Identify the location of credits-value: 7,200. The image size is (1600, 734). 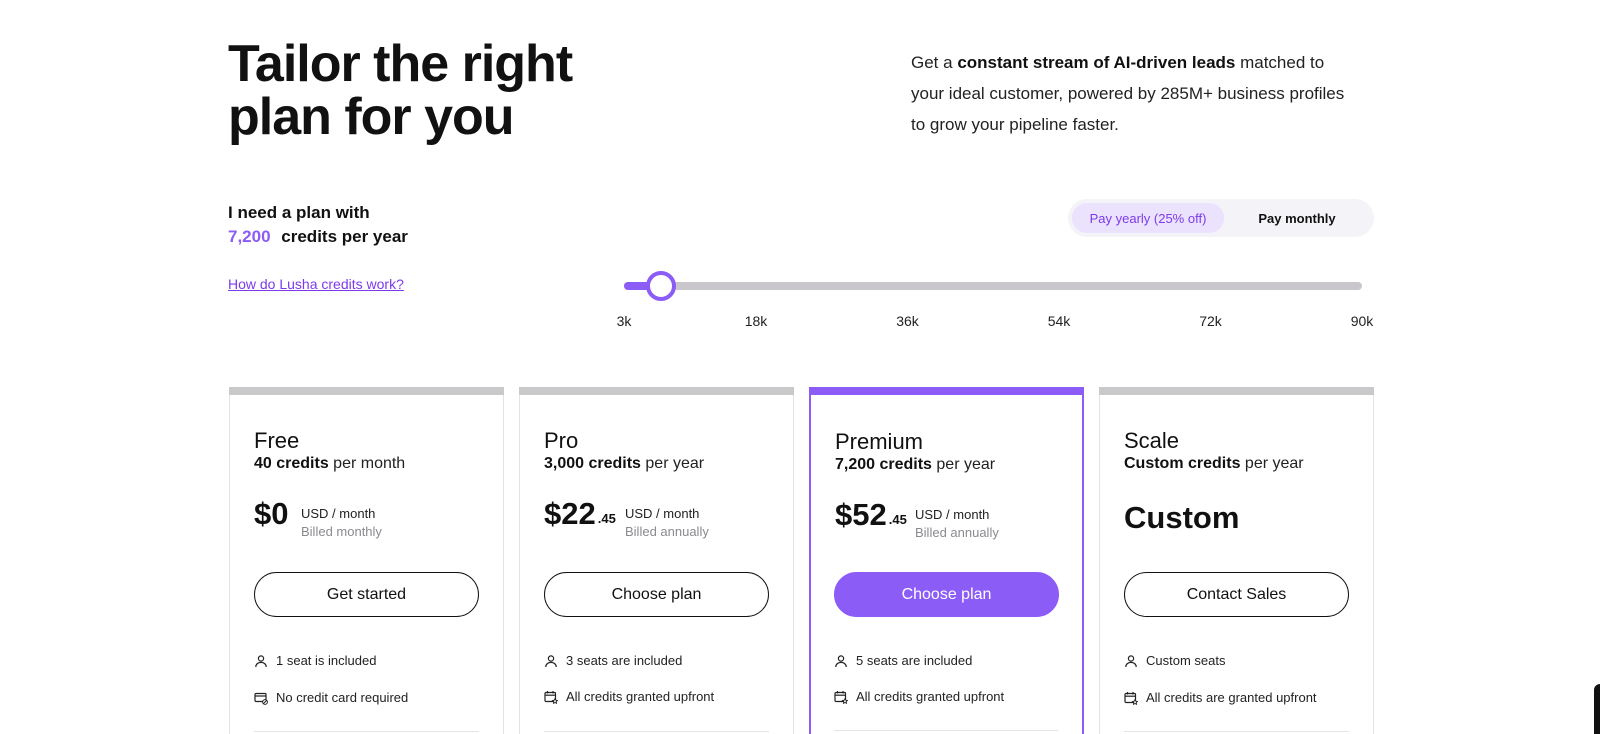
(249, 236).